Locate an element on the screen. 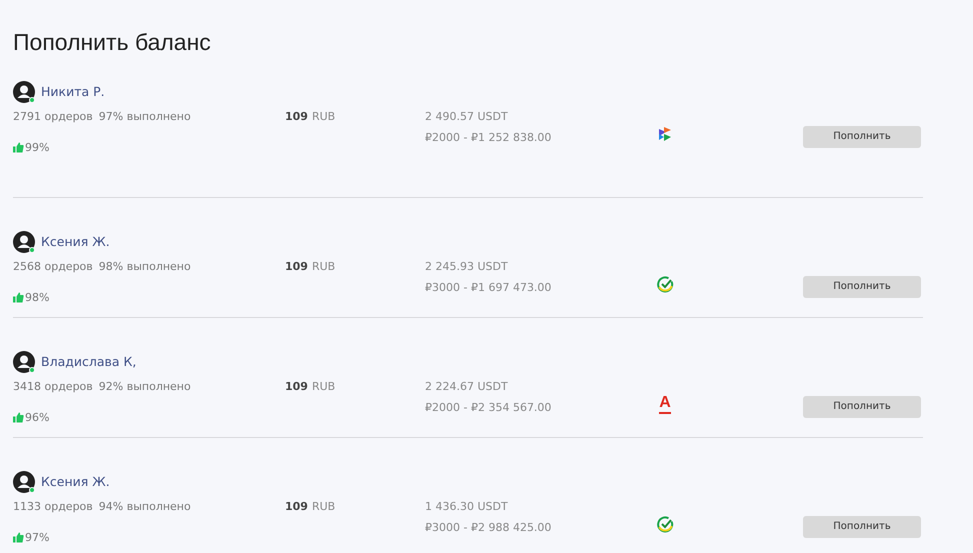 This screenshot has height=553, width=973. available-amount: 1 436.30 USDT is located at coordinates (466, 507).